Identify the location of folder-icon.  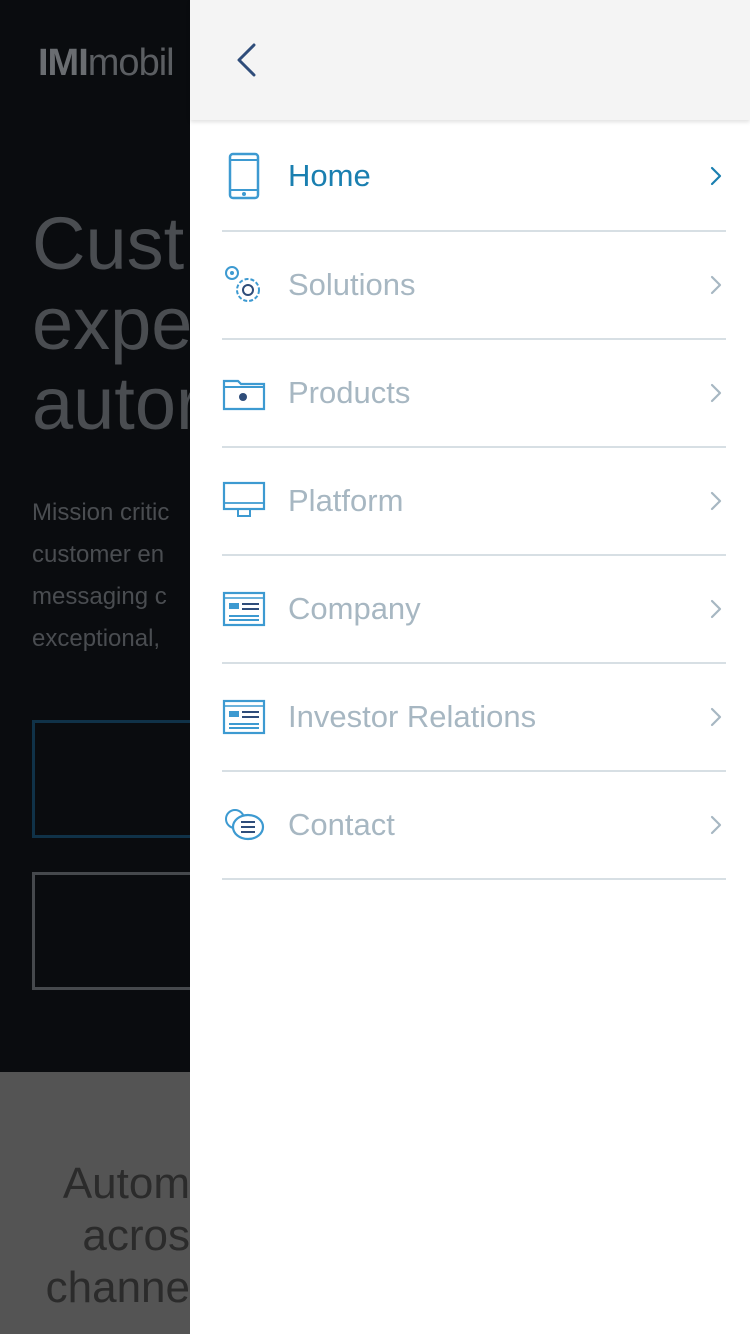
(244, 393).